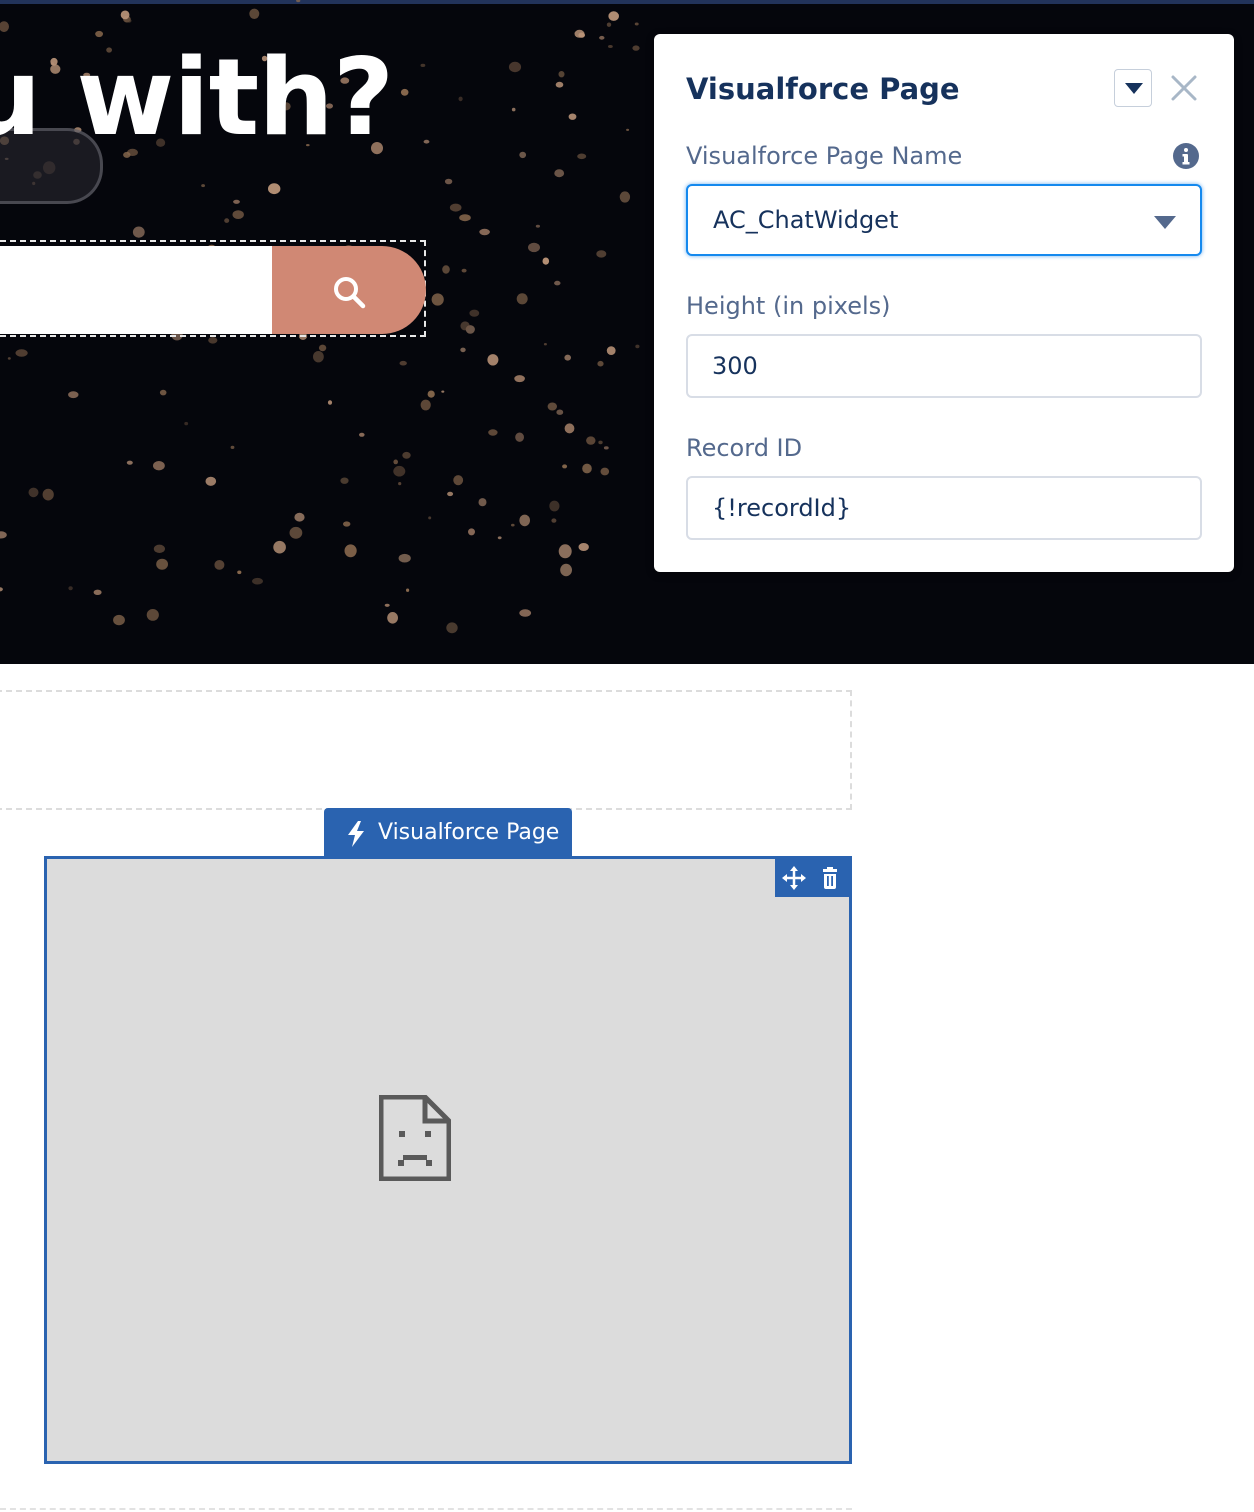 The image size is (1254, 1512). I want to click on record-id-label: Record ID, so click(744, 448).